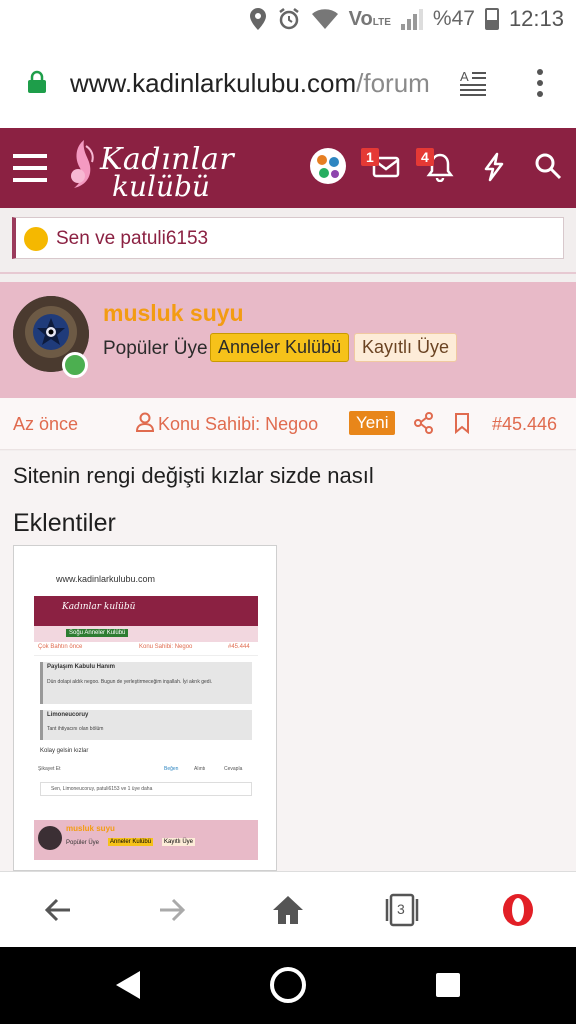 This screenshot has height=1024, width=576. Describe the element at coordinates (193, 475) in the screenshot. I see `post-message: Sitenin rengi değişti kızlar sizde nasıl` at that location.